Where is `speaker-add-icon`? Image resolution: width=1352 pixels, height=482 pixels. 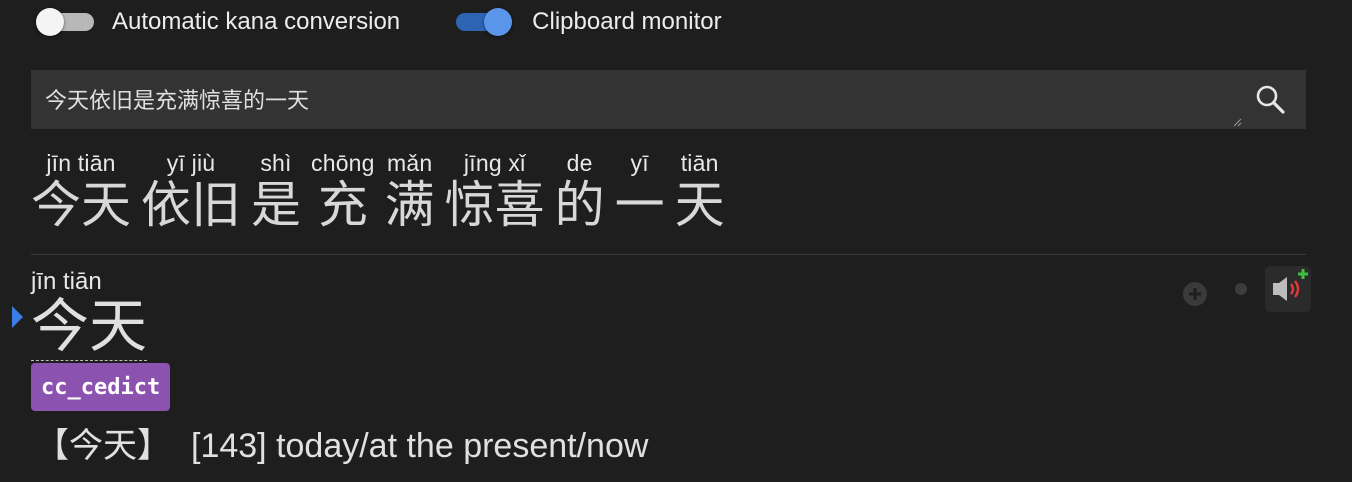 speaker-add-icon is located at coordinates (1290, 285).